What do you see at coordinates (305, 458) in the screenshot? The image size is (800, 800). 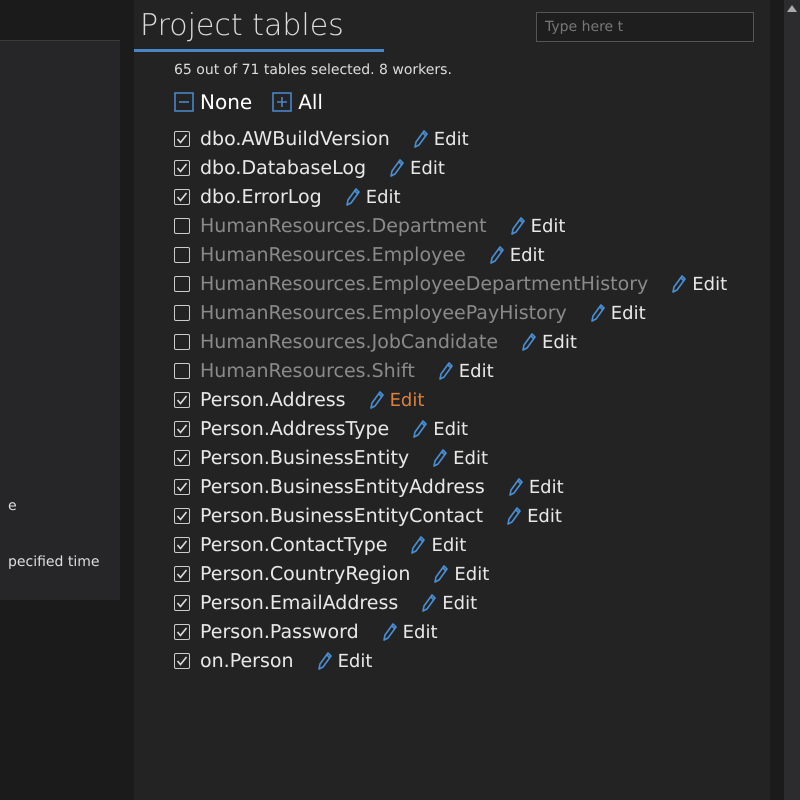 I see `table-name: Person.BusinessEntity` at bounding box center [305, 458].